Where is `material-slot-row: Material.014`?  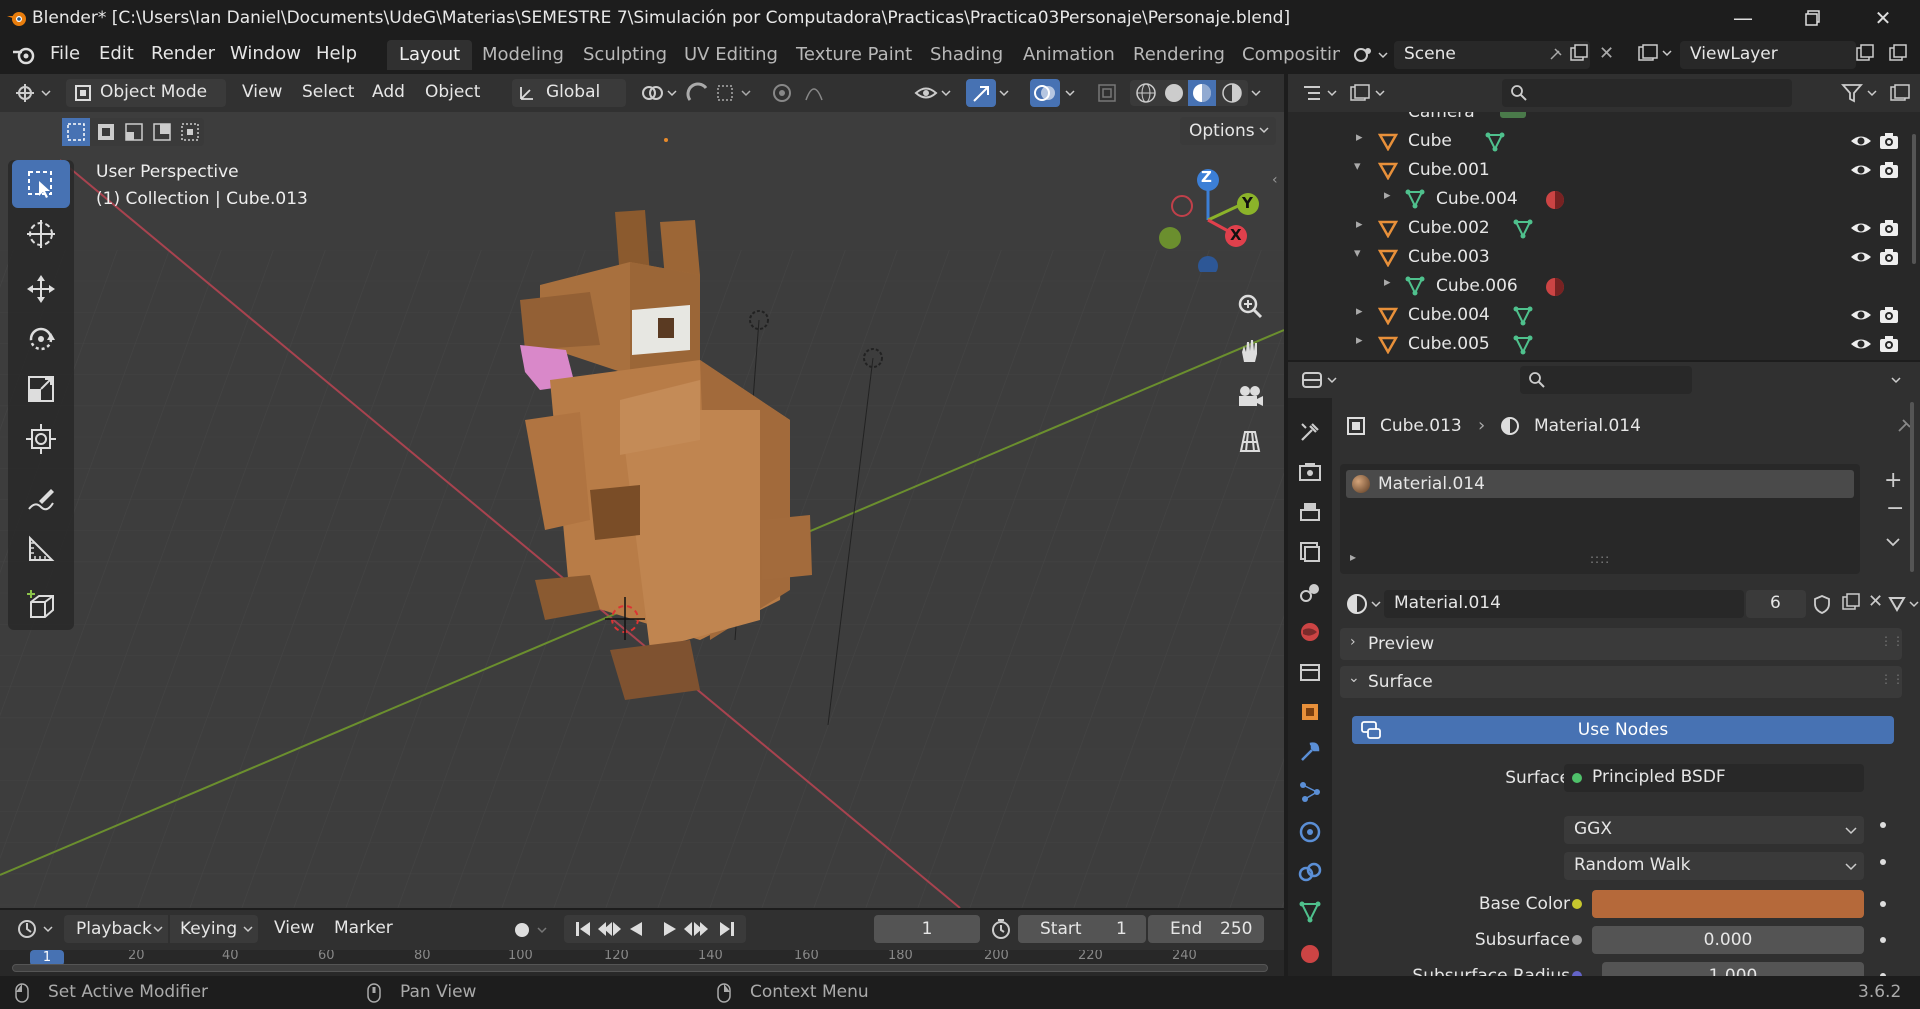 material-slot-row: Material.014 is located at coordinates (1600, 484).